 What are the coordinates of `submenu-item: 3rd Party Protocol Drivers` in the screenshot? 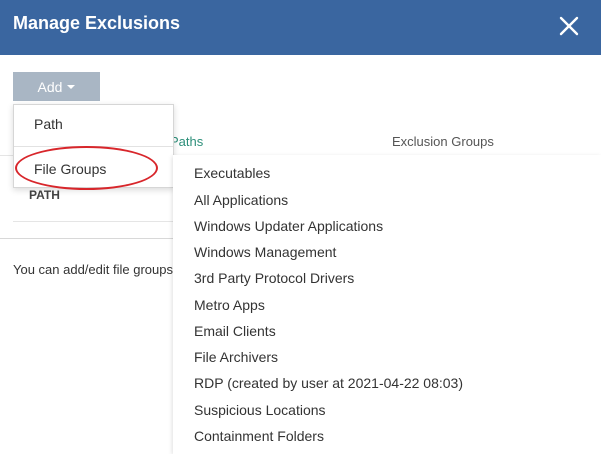 It's located at (274, 278).